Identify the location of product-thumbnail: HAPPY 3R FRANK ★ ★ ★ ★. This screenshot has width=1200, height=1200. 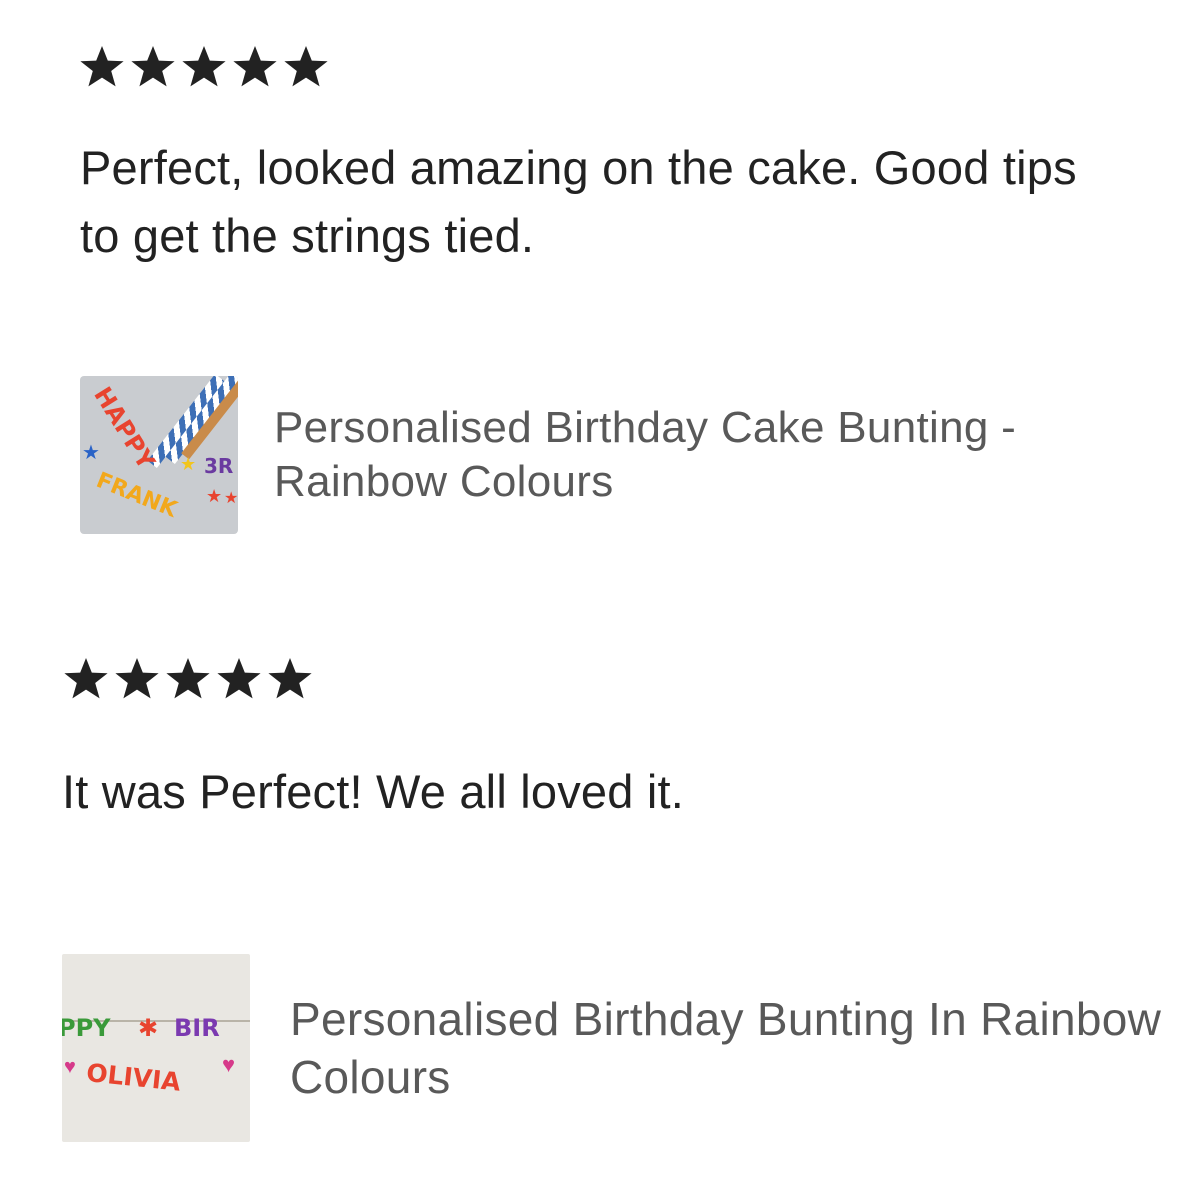
(159, 455).